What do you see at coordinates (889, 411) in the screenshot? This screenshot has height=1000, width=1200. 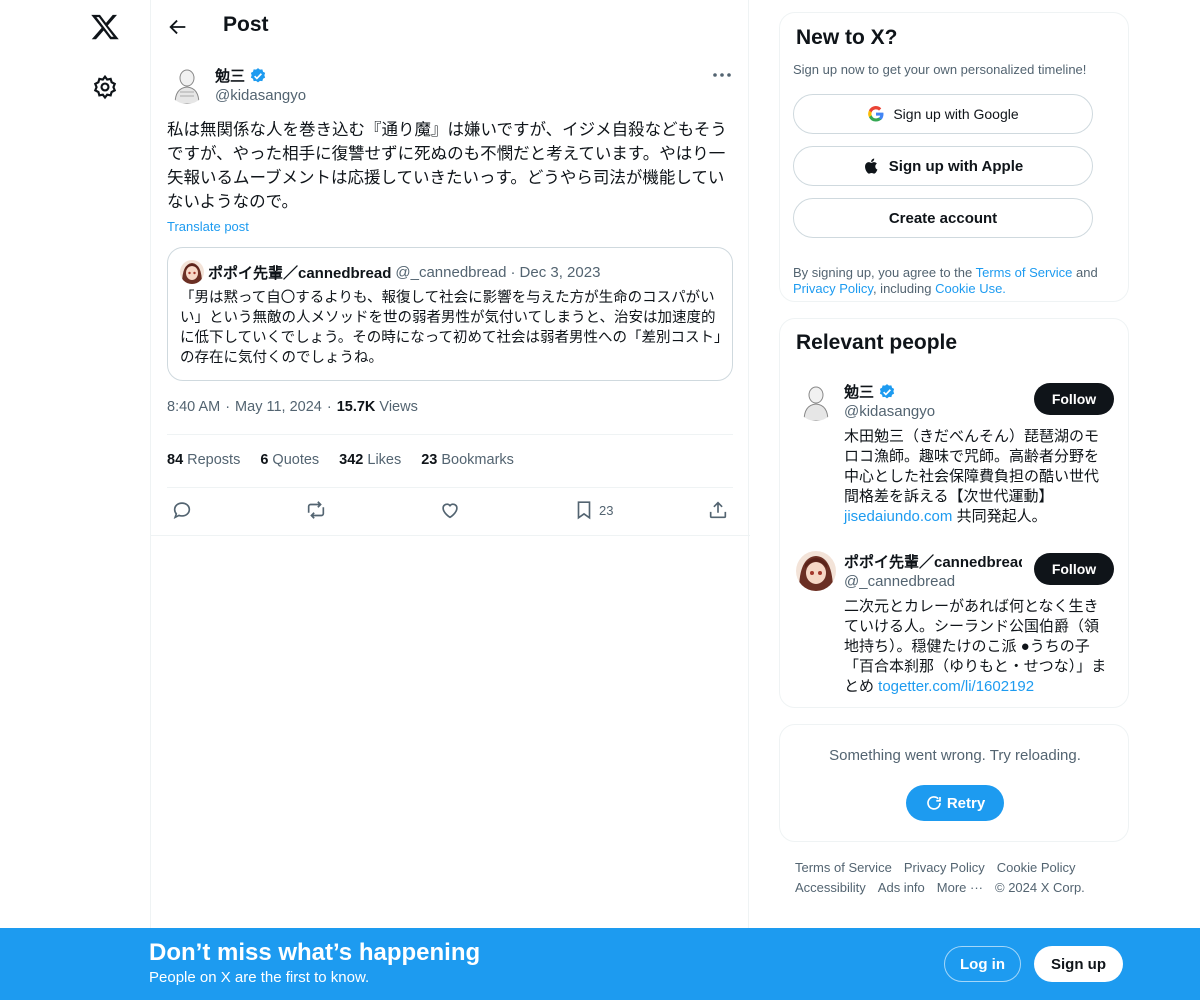 I see `person-handle: @kidasangyo` at bounding box center [889, 411].